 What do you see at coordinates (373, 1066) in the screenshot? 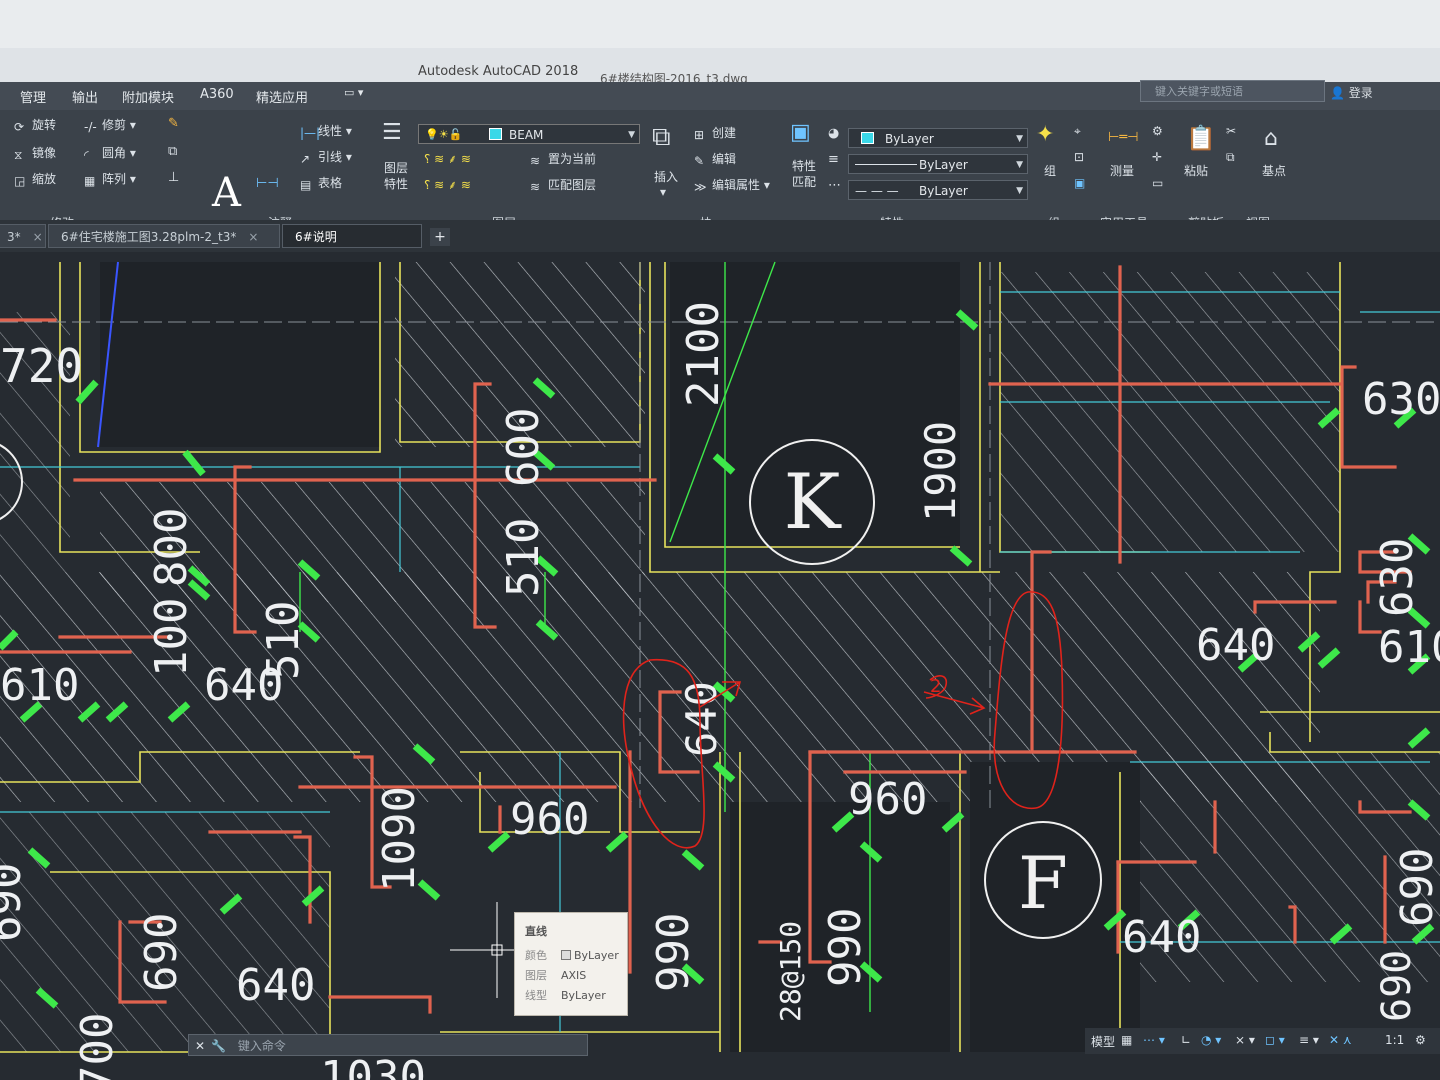
I see `dim-1030: 1030` at bounding box center [373, 1066].